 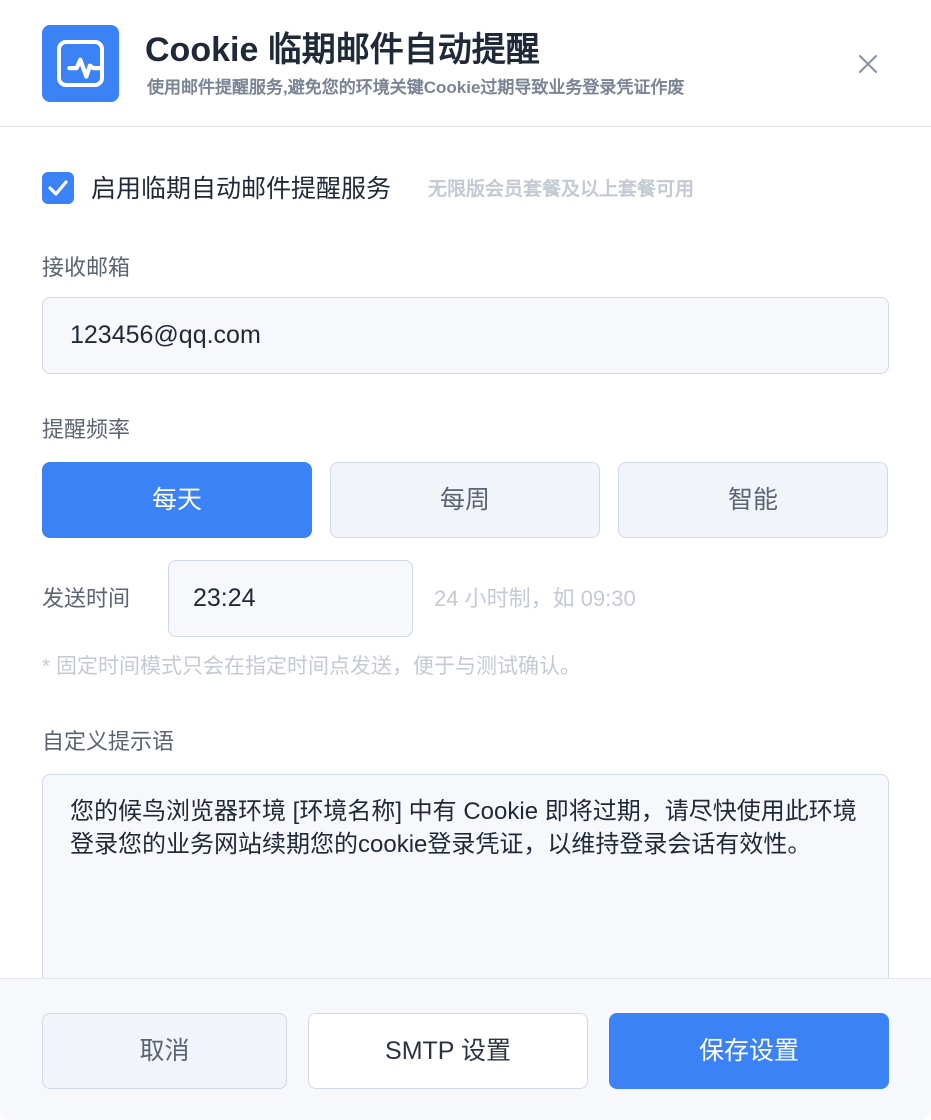 What do you see at coordinates (535, 598) in the screenshot?
I see `send-time-format-hint: 24 小时制，如 09:30` at bounding box center [535, 598].